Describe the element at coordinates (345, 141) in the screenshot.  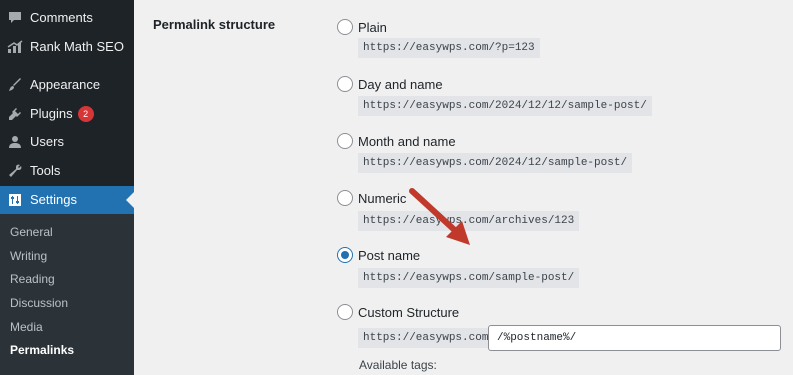
I see `radio-month-and-name` at that location.